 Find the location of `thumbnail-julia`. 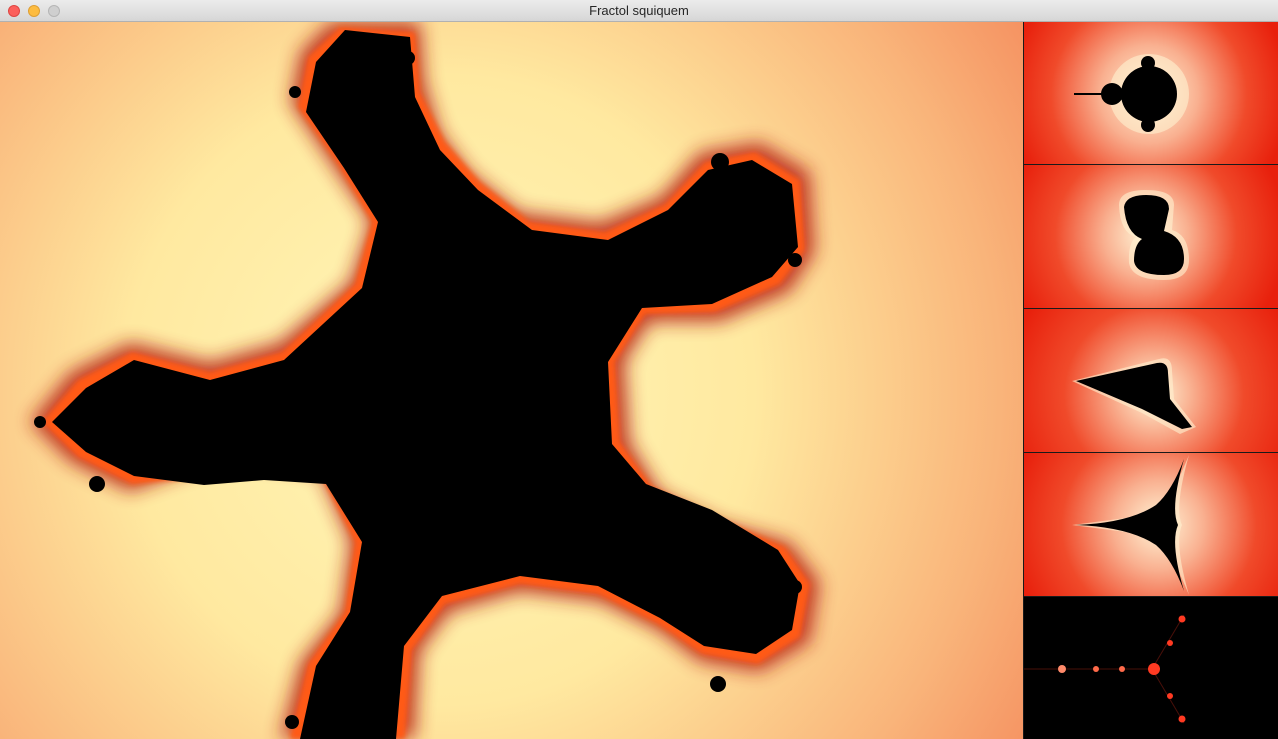

thumbnail-julia is located at coordinates (1151, 236).